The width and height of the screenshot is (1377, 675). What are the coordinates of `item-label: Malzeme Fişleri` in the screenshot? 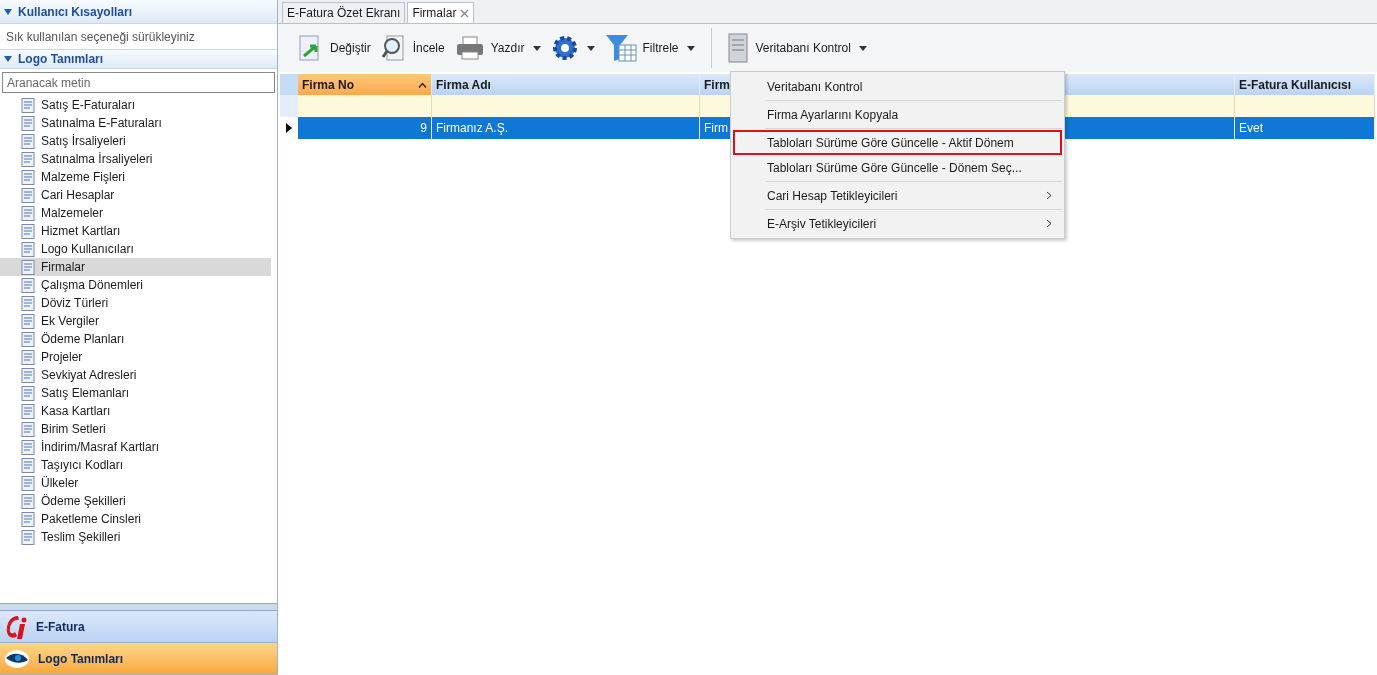 It's located at (83, 177).